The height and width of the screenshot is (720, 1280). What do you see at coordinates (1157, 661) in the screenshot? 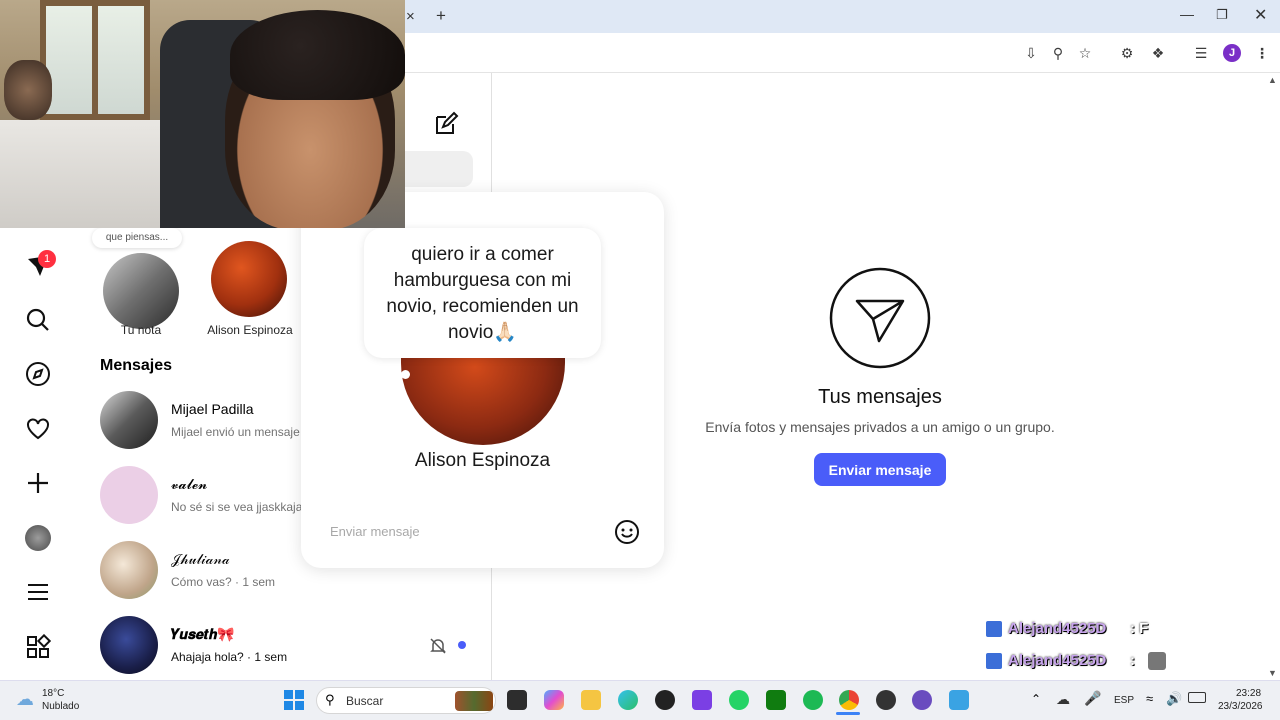
I see `chat-emote-icon` at bounding box center [1157, 661].